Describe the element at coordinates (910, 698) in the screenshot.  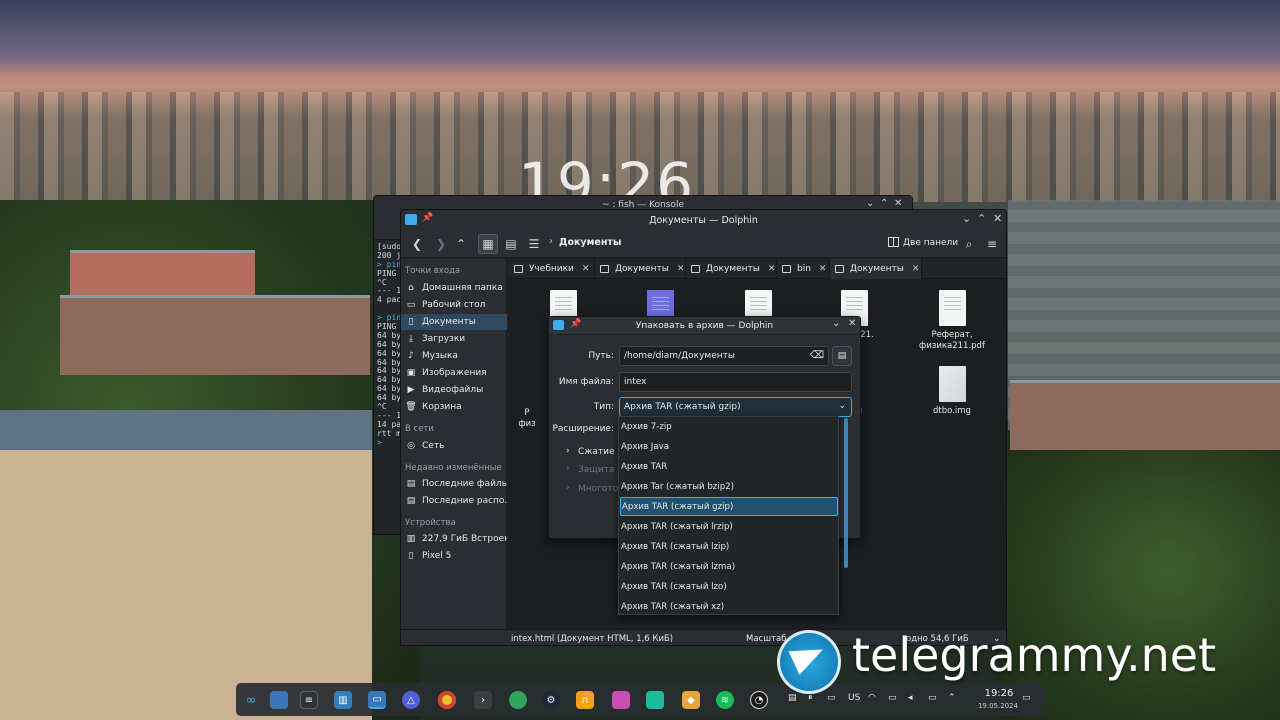
I see `volume-icon: ◂` at that location.